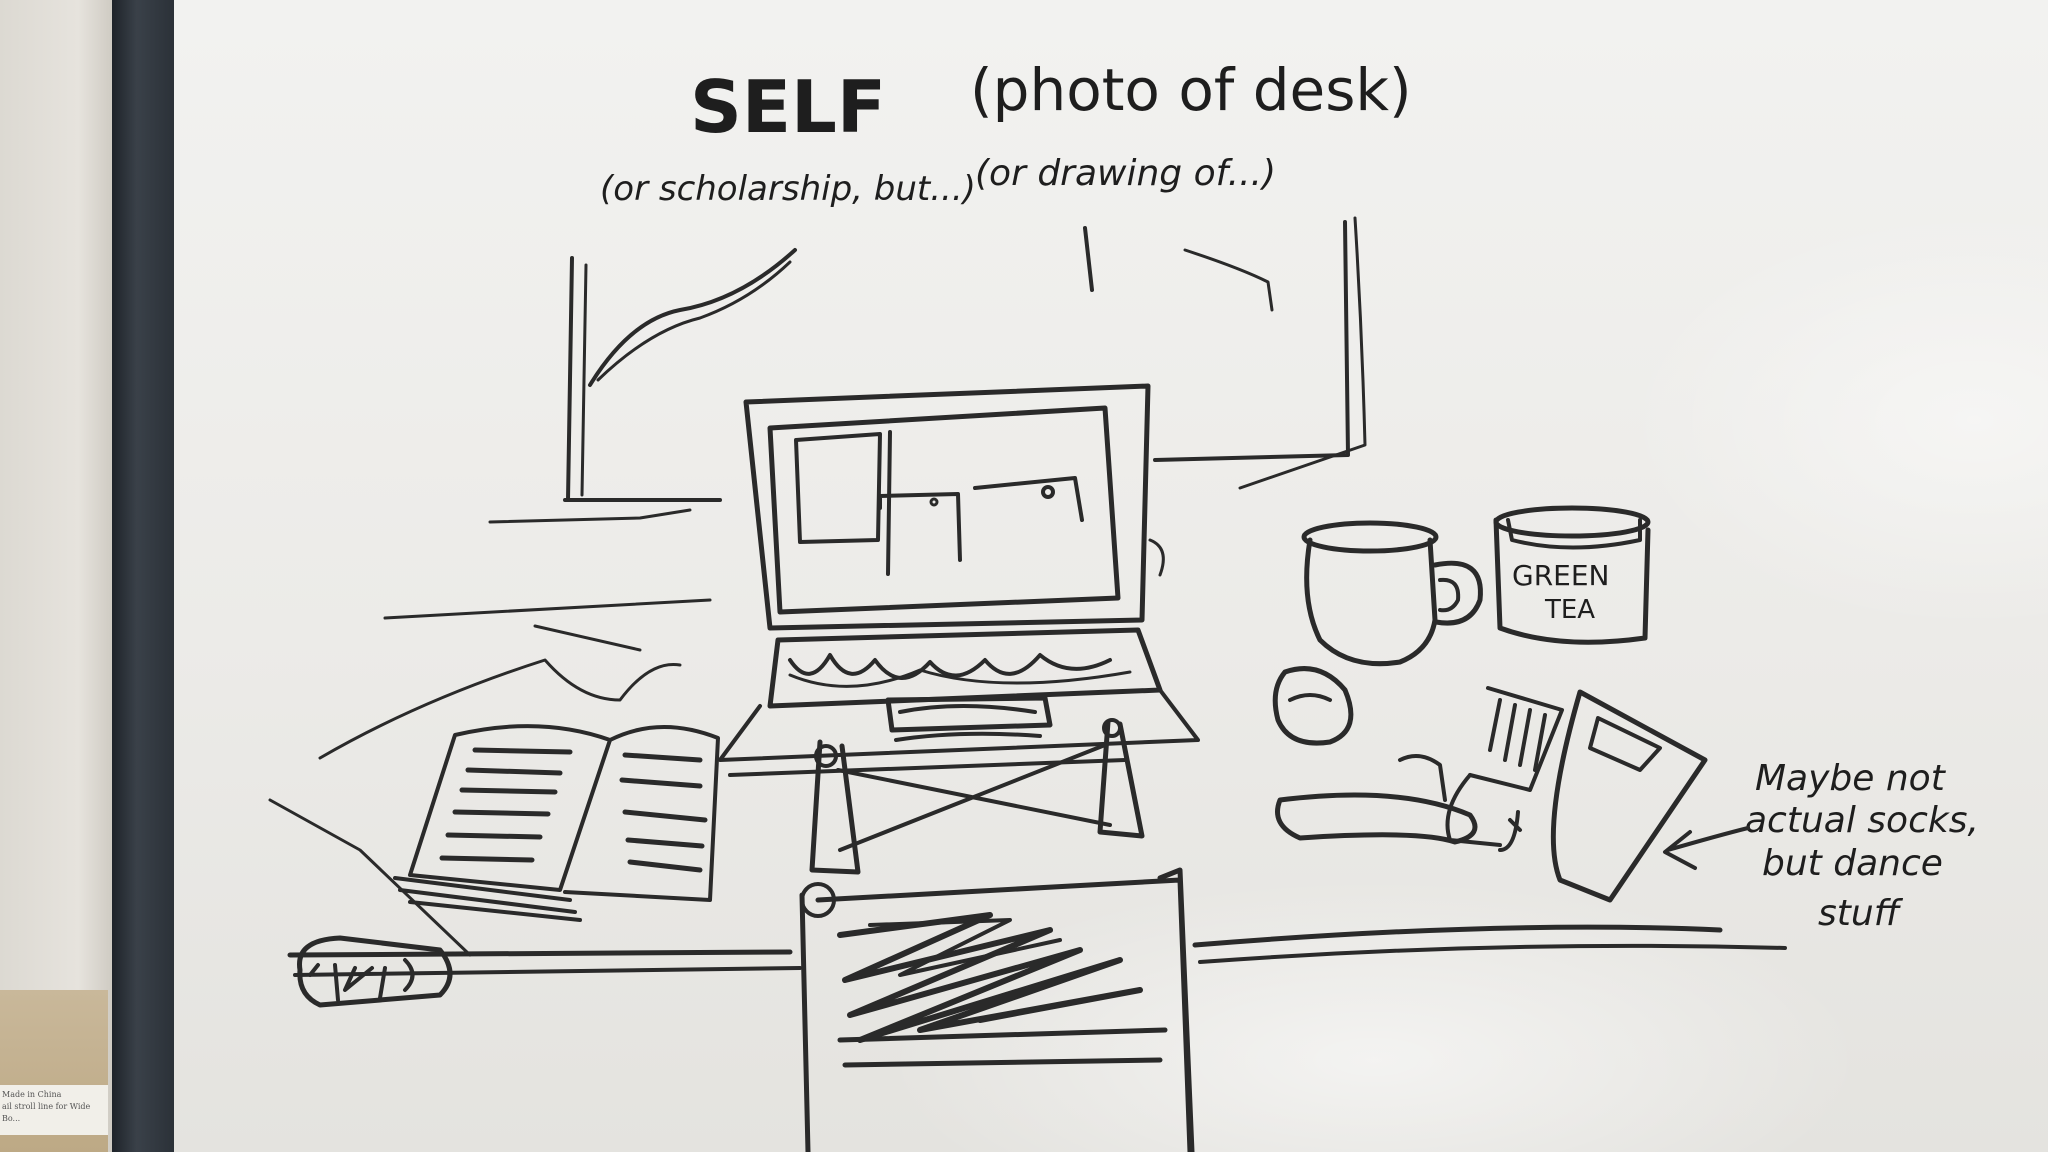  What do you see at coordinates (959, 572) in the screenshot?
I see `laptop` at bounding box center [959, 572].